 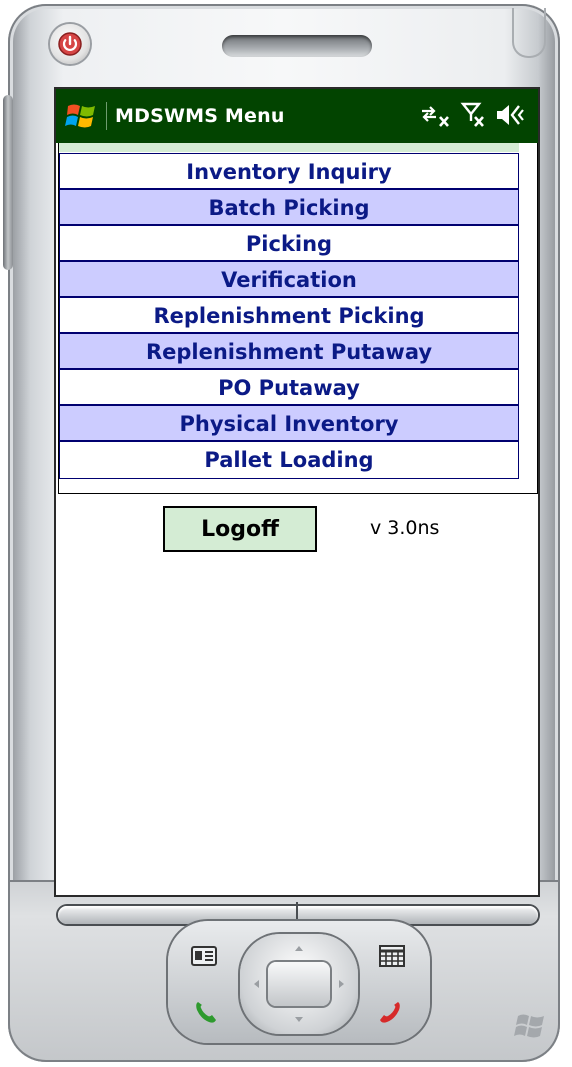 What do you see at coordinates (289, 208) in the screenshot?
I see `menu-item-batch-picking: Batch Picking` at bounding box center [289, 208].